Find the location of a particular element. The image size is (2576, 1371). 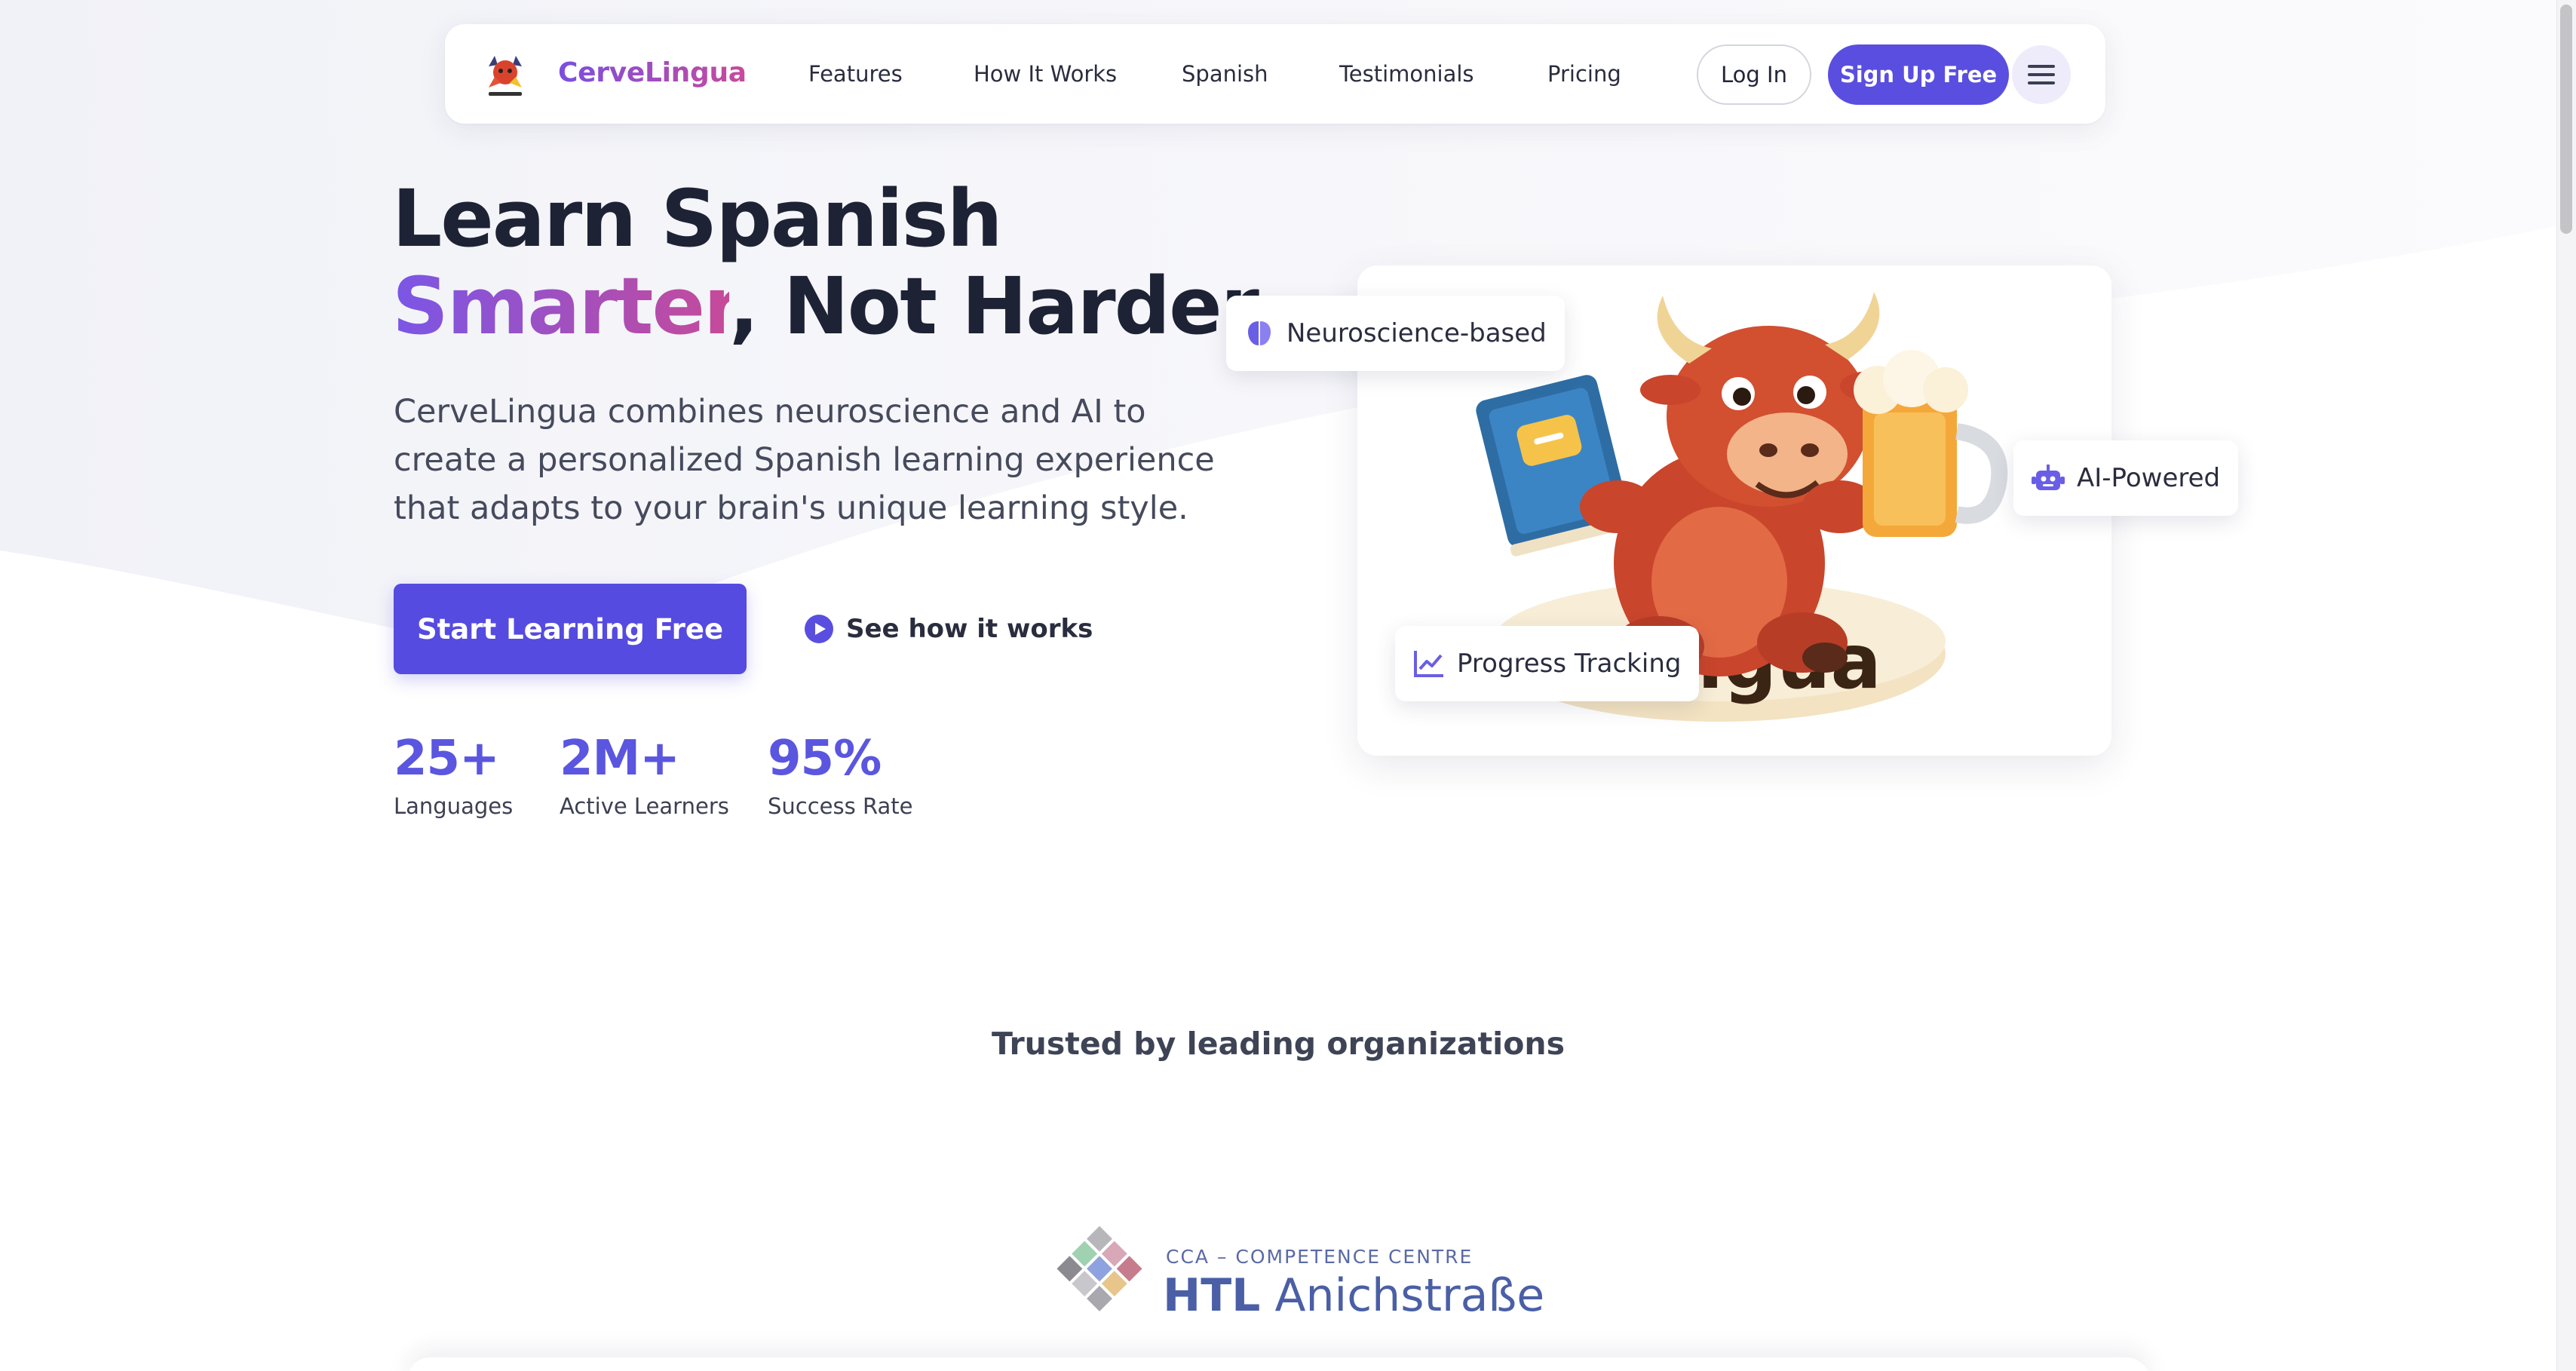

stat-value: 95% is located at coordinates (825, 759).